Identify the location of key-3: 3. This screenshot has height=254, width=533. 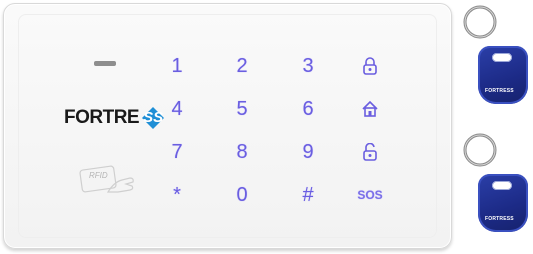
(308, 66).